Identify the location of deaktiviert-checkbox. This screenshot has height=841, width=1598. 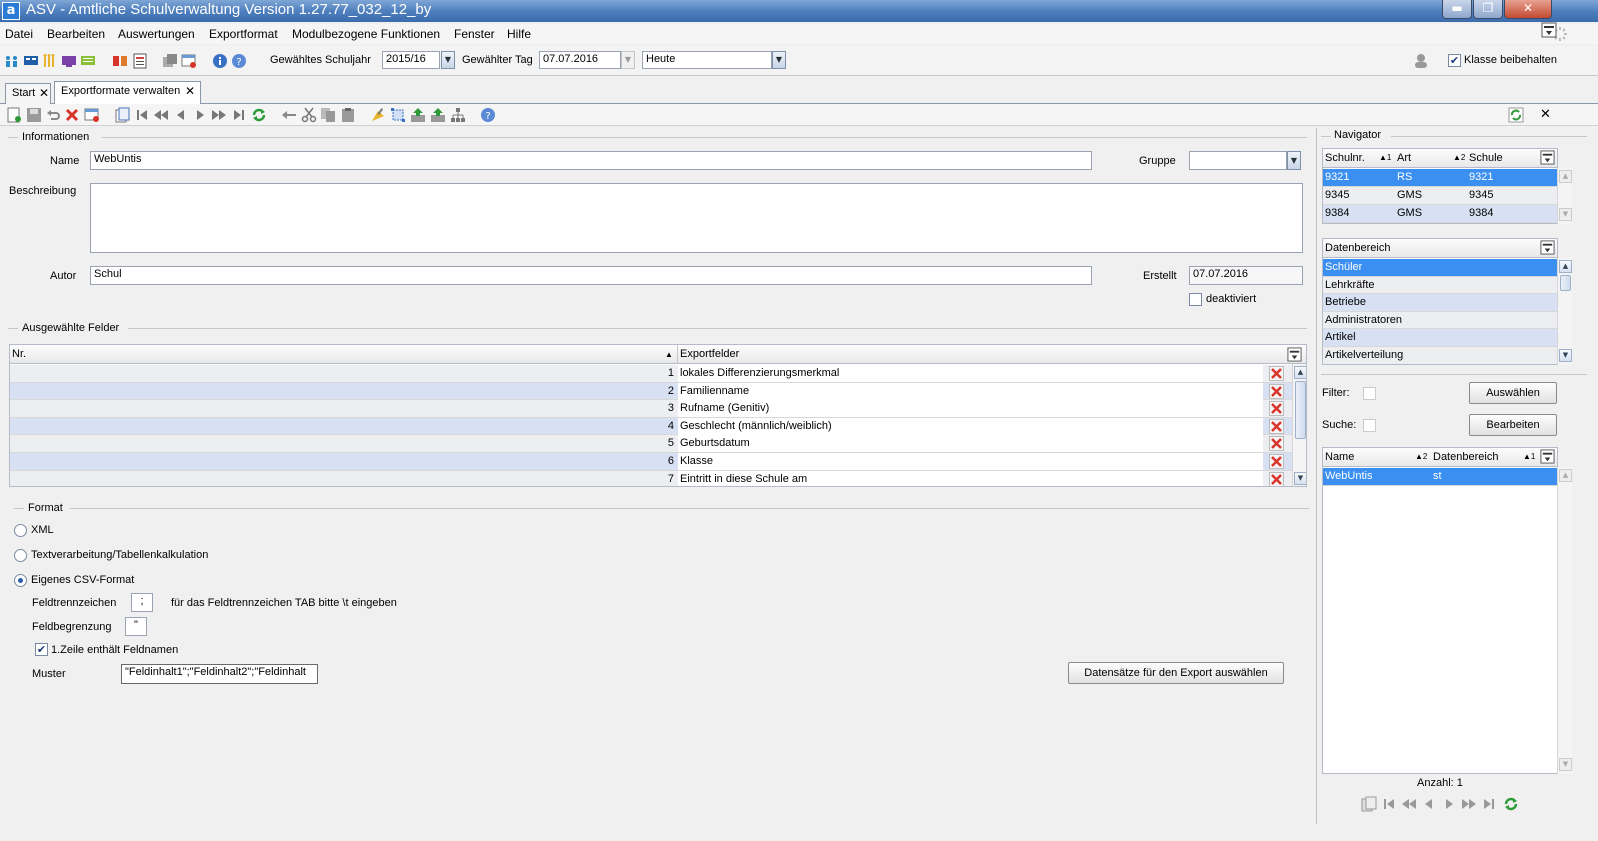
(1195, 299).